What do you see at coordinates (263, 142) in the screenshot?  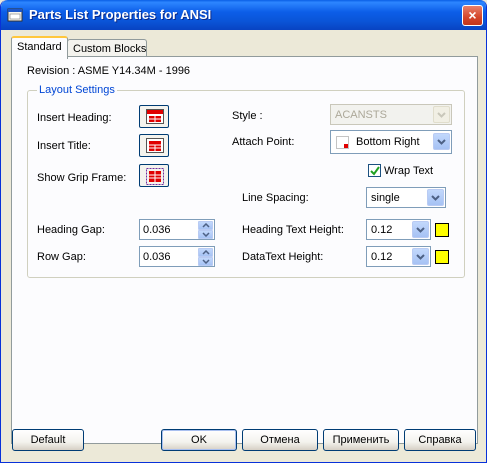 I see `attach-point-label: Attach Point:` at bounding box center [263, 142].